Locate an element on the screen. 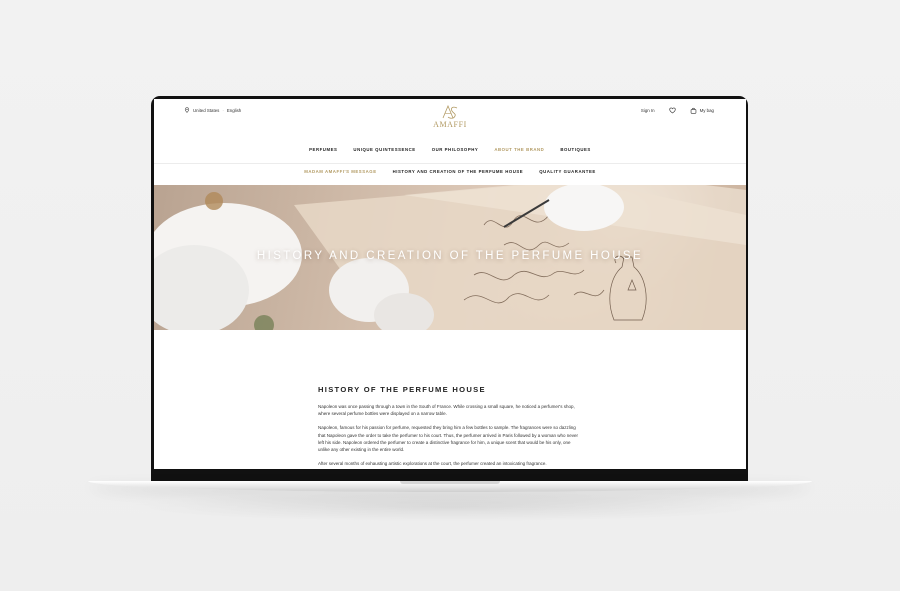  section-title: HISTORY OF THE PERFUME HOUSE is located at coordinates (402, 389).